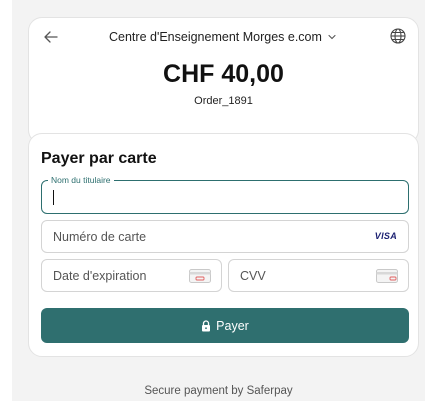 Image resolution: width=425 pixels, height=401 pixels. I want to click on card-number-placeholder: Numéro de carte, so click(100, 236).